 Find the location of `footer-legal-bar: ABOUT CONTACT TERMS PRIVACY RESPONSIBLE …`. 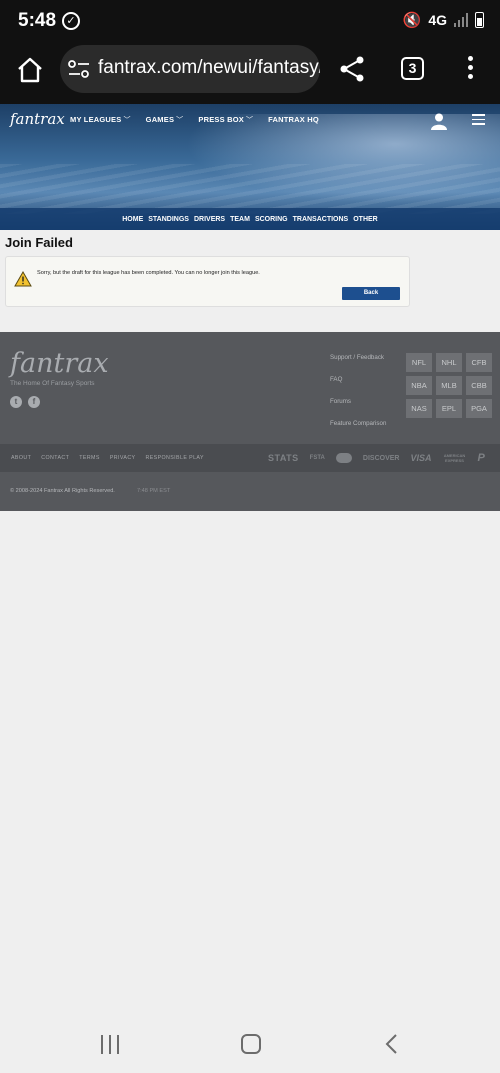

footer-legal-bar: ABOUT CONTACT TERMS PRIVACY RESPONSIBLE … is located at coordinates (250, 458).